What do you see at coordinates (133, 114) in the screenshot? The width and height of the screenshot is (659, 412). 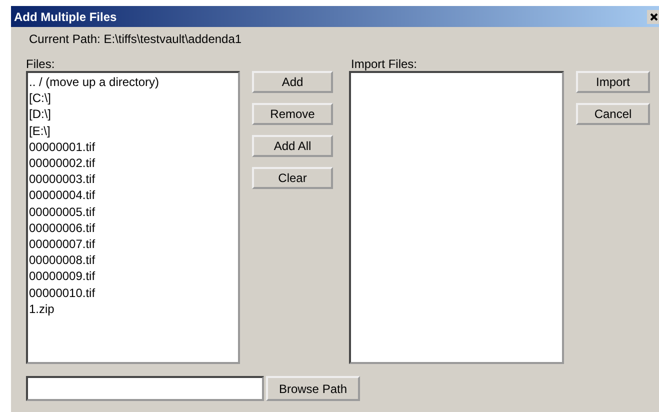 I see `file-item: [D:\]` at bounding box center [133, 114].